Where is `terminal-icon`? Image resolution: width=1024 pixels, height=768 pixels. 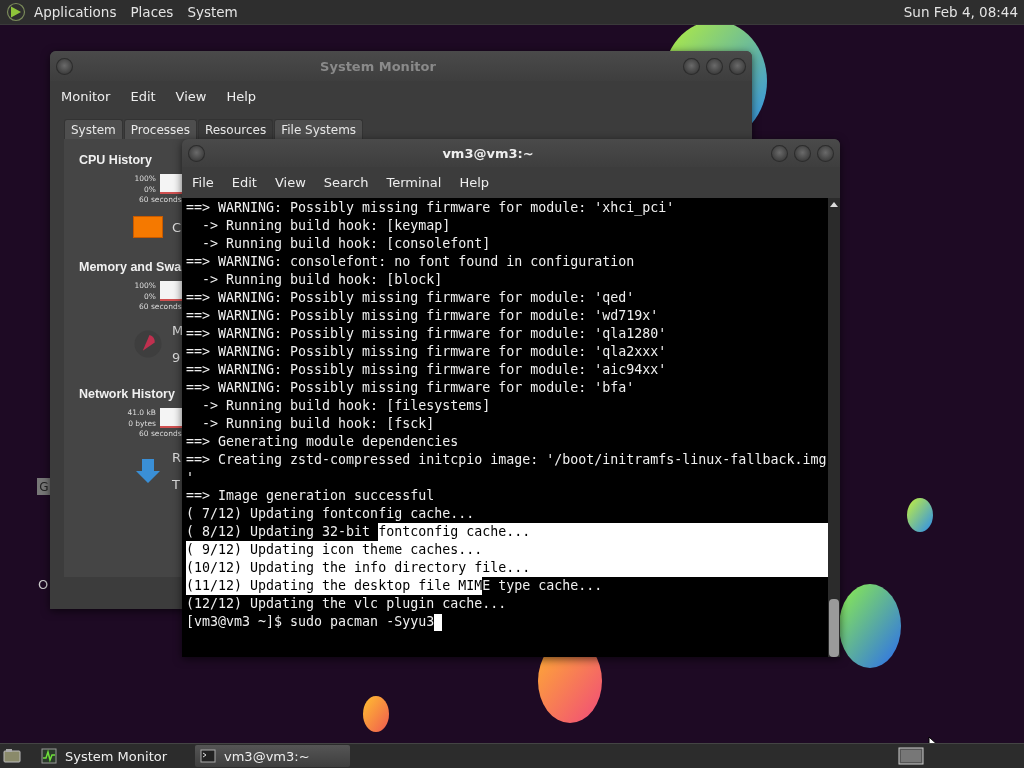
terminal-icon is located at coordinates (208, 756).